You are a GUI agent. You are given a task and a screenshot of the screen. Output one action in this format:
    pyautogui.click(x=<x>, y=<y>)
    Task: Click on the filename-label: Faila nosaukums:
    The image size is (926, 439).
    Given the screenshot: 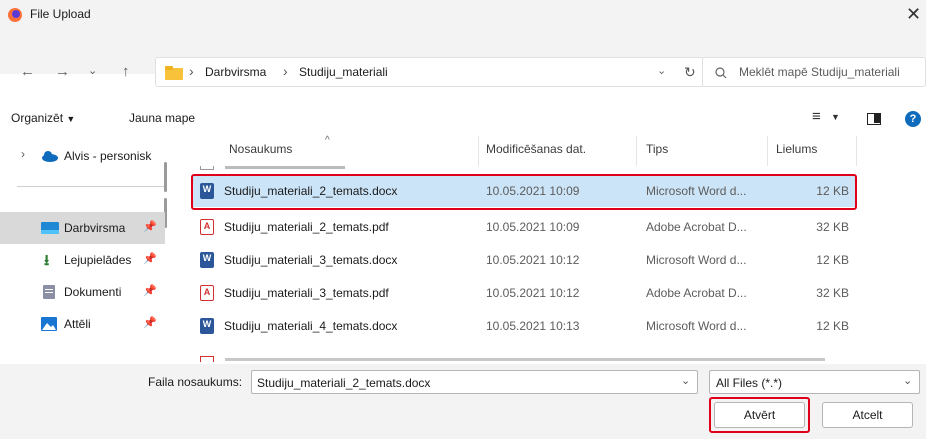 What is the action you would take?
    pyautogui.click(x=195, y=382)
    